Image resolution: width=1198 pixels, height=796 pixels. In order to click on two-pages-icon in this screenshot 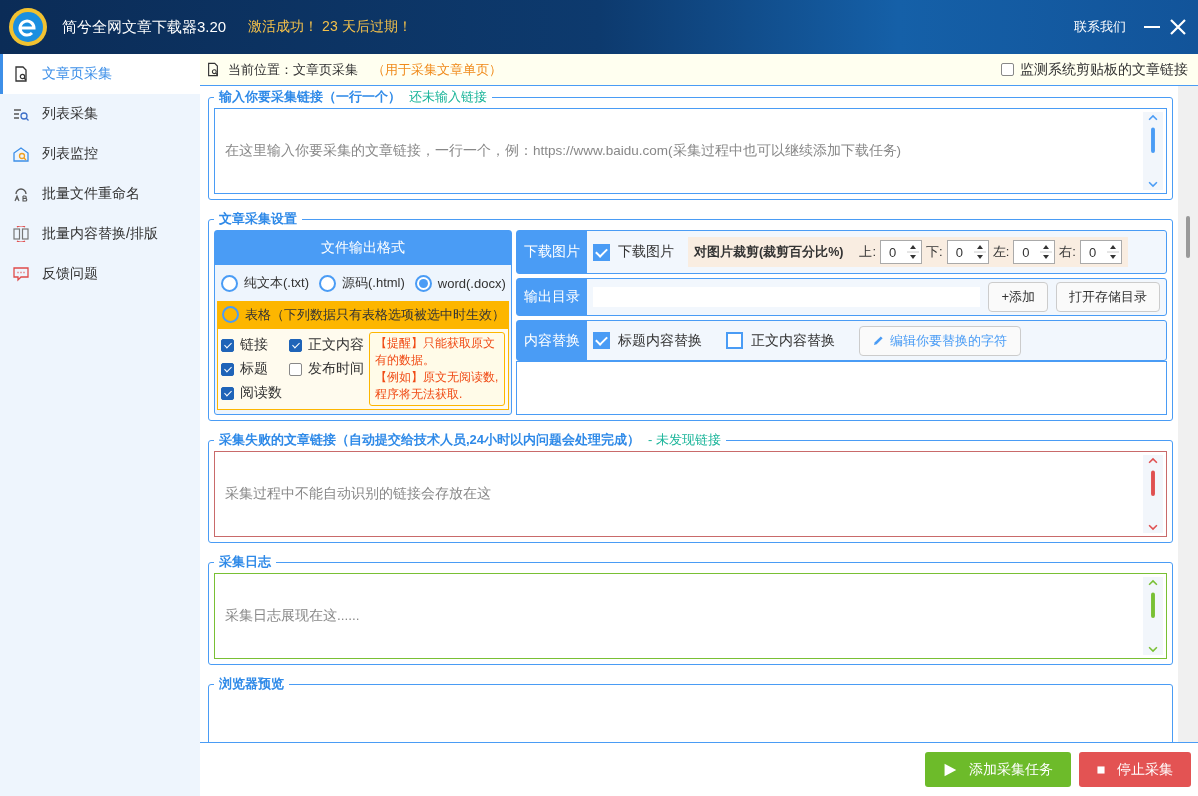, I will do `click(21, 234)`.